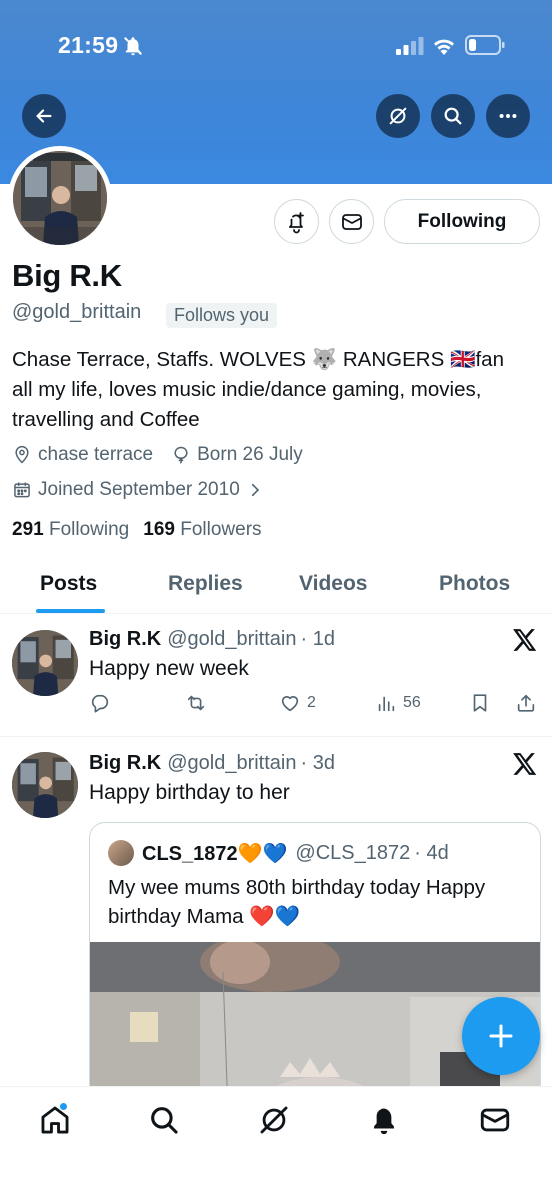 Image resolution: width=552 pixels, height=1200 pixels. What do you see at coordinates (474, 584) in the screenshot?
I see `tab-photos: Photos` at bounding box center [474, 584].